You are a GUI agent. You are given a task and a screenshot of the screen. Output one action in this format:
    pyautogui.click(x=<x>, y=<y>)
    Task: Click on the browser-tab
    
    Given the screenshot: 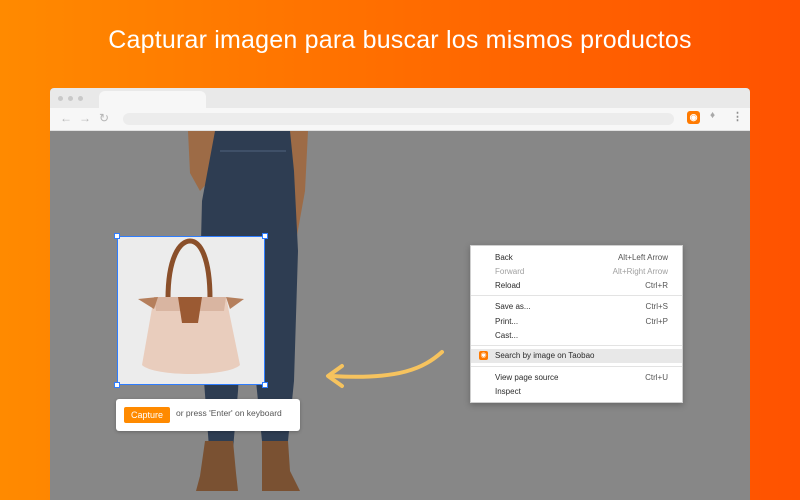 What is the action you would take?
    pyautogui.click(x=152, y=99)
    